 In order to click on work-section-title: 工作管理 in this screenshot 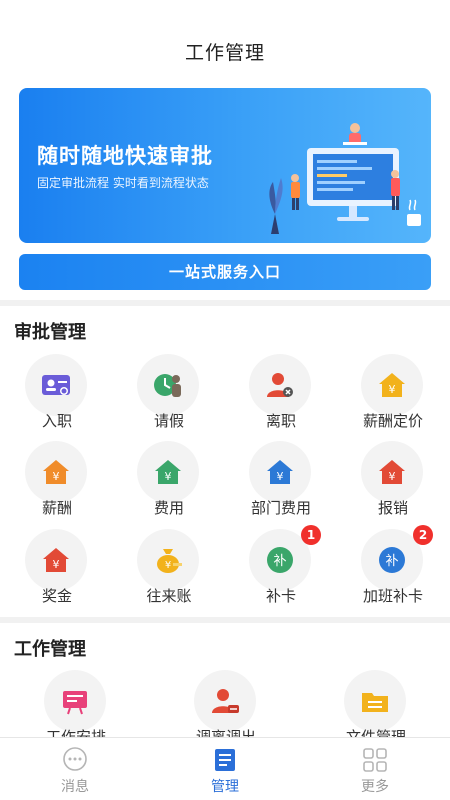, I will do `click(50, 649)`.